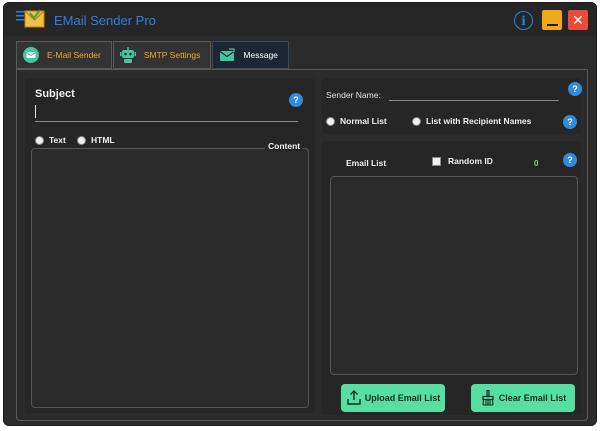 The height and width of the screenshot is (431, 600). Describe the element at coordinates (436, 161) in the screenshot. I see `checkbox-icon` at that location.